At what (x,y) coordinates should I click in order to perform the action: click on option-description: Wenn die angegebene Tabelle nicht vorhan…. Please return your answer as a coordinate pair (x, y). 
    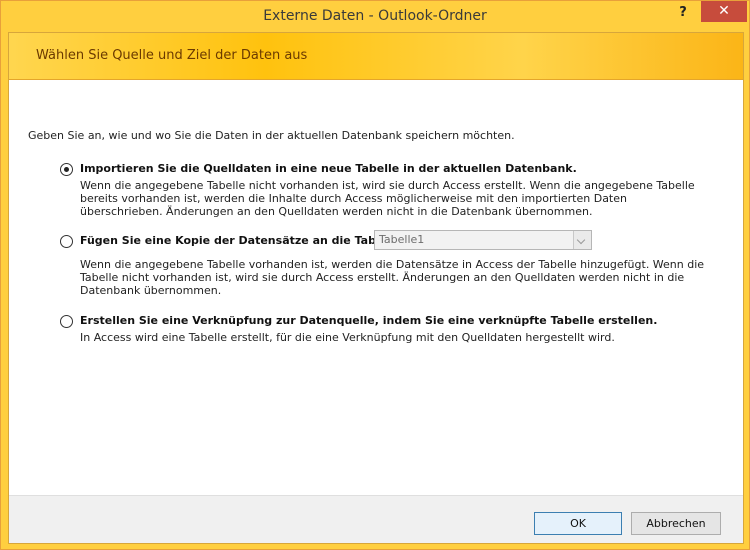
    Looking at the image, I should click on (387, 198).